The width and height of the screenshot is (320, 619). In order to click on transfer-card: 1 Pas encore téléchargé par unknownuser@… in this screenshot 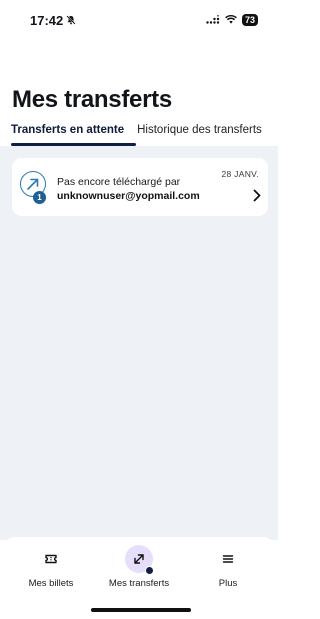, I will do `click(140, 187)`.